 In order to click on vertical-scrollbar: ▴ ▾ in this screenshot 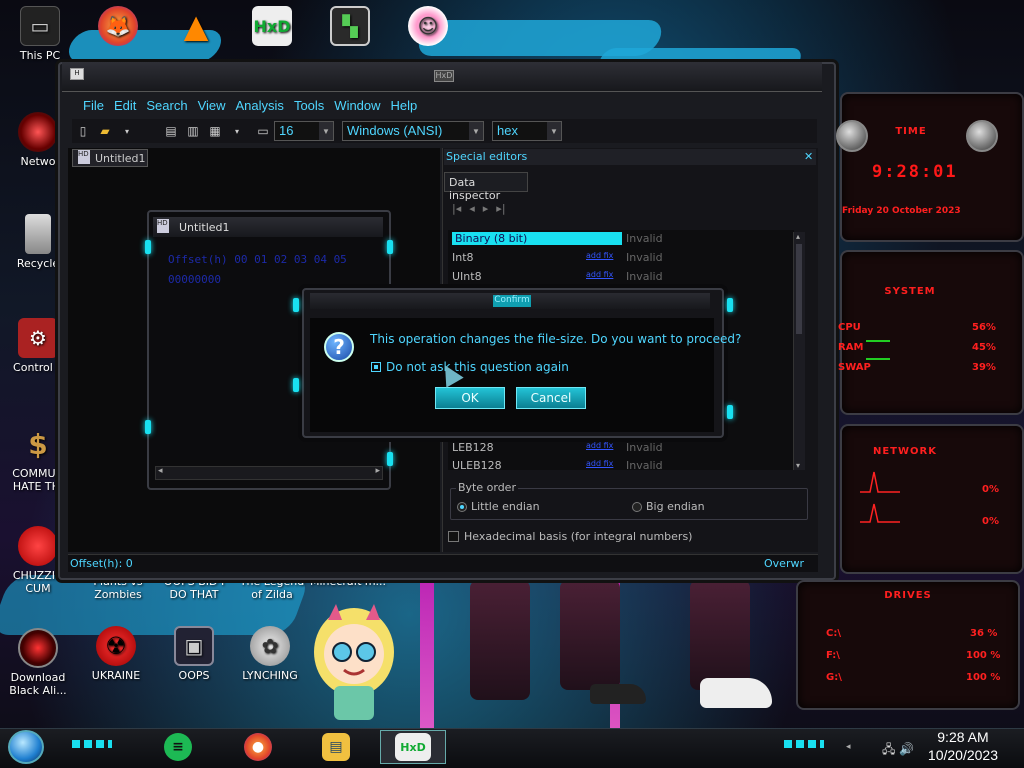, I will do `click(799, 351)`.